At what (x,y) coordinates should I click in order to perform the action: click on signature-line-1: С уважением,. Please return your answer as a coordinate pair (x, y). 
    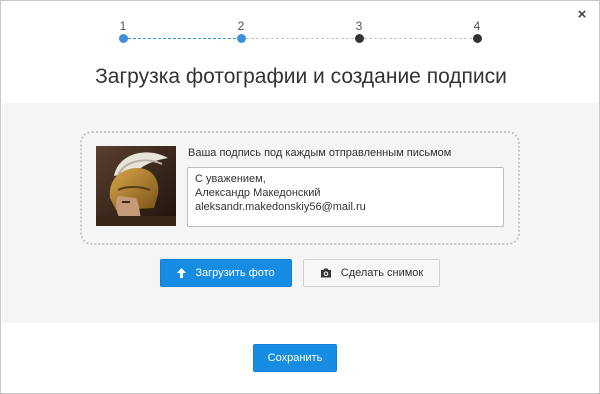
    Looking at the image, I should click on (230, 179).